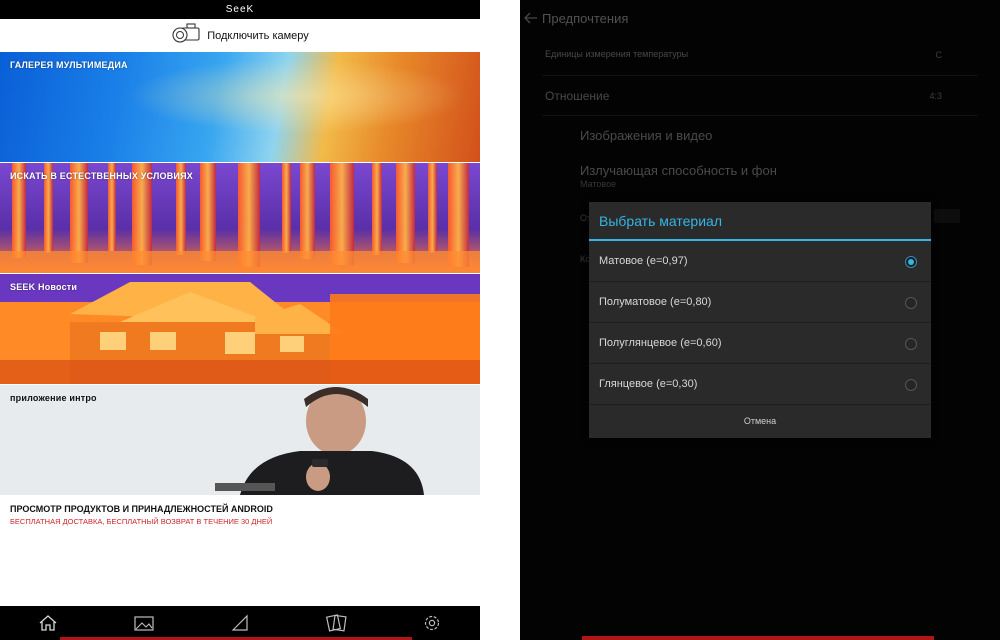 This screenshot has width=1000, height=640. I want to click on nav-settings-button, so click(432, 623).